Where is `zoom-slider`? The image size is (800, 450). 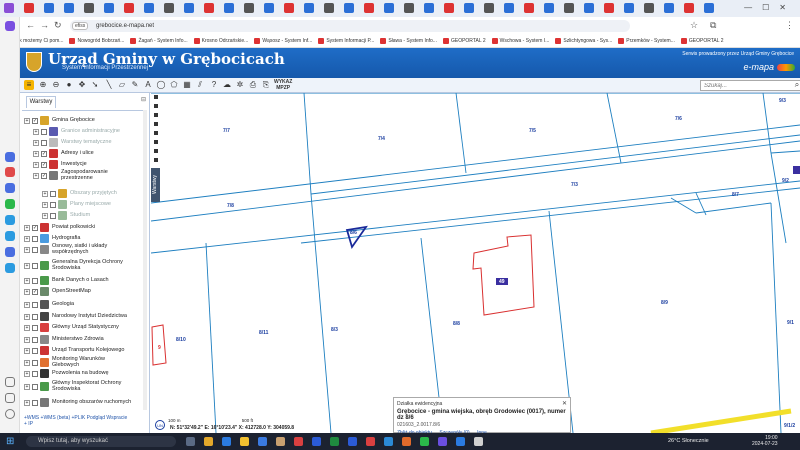 zoom-slider is located at coordinates (156, 130).